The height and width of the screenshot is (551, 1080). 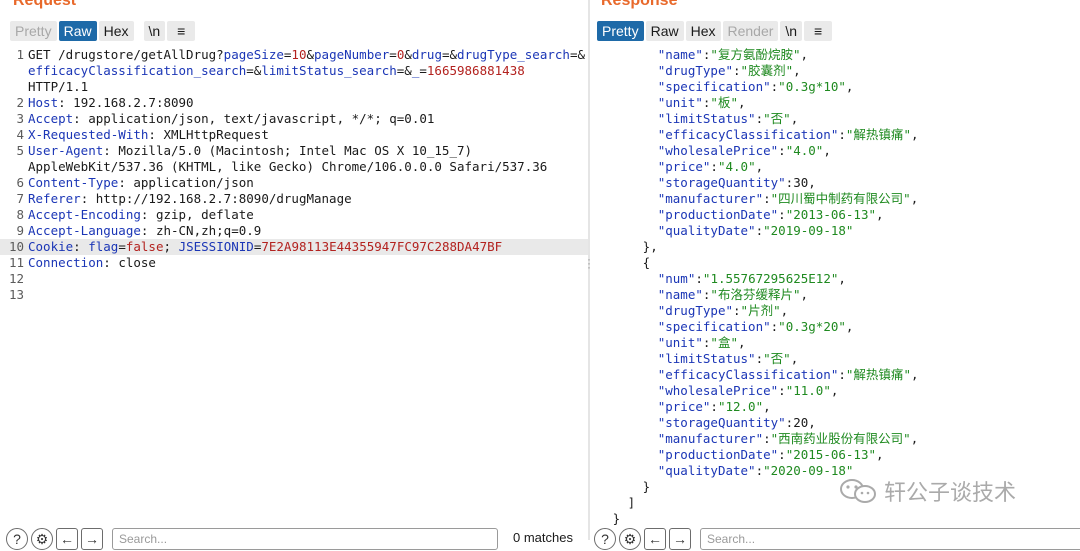 I want to click on request-line-4: 4 X-Requested-With: XMLHttpRequest, so click(x=142, y=134).